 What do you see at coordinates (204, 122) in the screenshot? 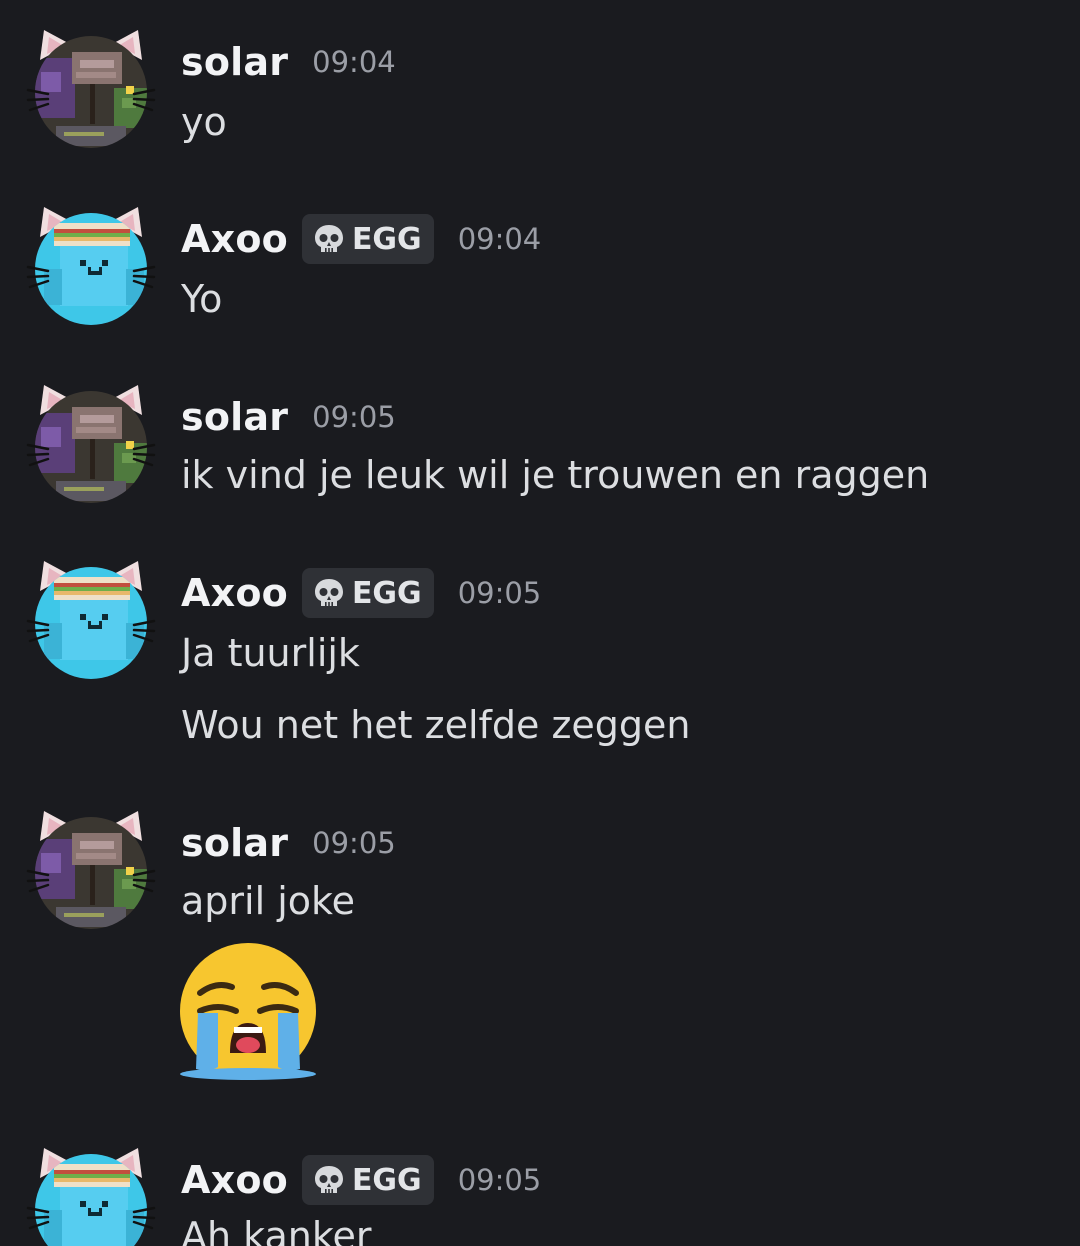
I see `message-text: yo` at bounding box center [204, 122].